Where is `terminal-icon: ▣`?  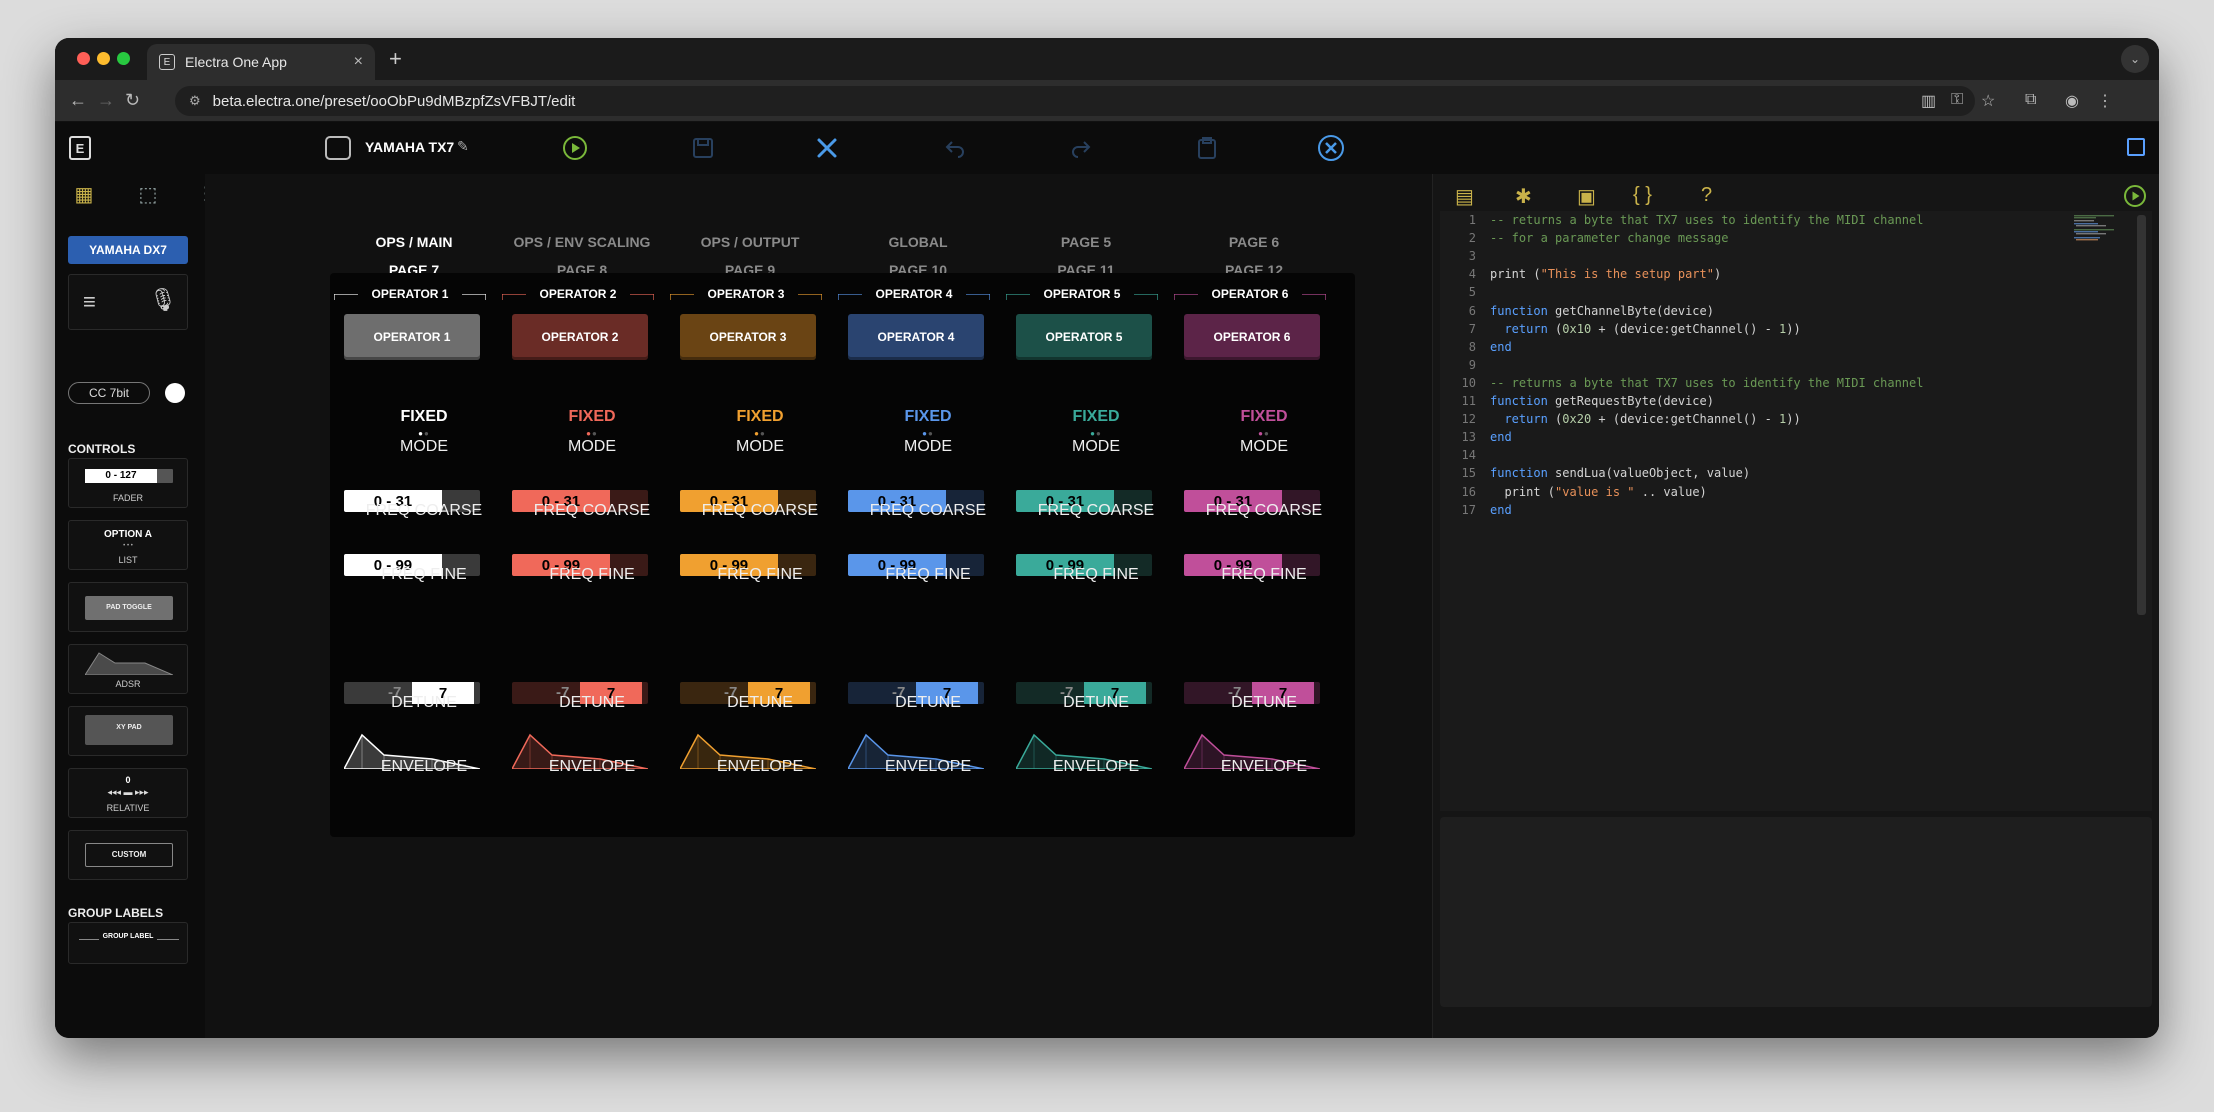
terminal-icon: ▣ is located at coordinates (1586, 196).